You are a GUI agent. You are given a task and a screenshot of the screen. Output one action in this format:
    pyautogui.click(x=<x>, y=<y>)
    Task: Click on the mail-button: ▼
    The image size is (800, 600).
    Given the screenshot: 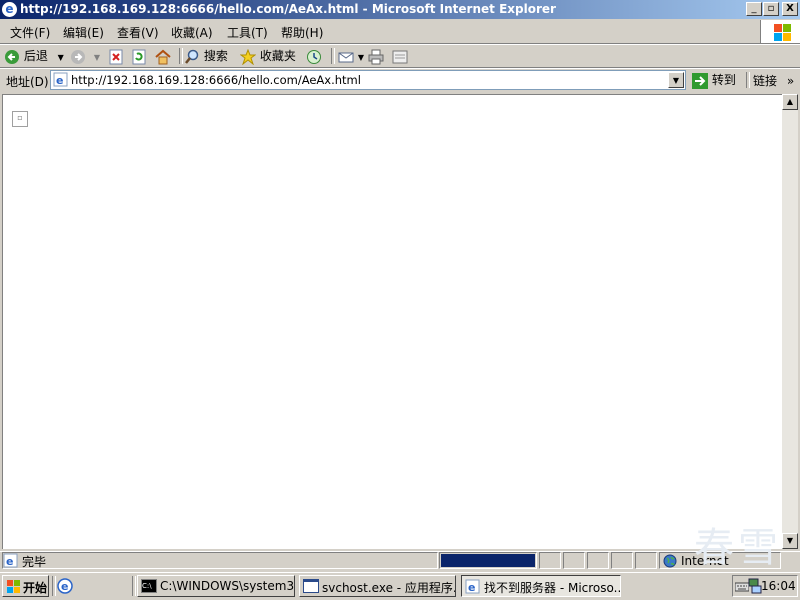 What is the action you would take?
    pyautogui.click(x=351, y=56)
    